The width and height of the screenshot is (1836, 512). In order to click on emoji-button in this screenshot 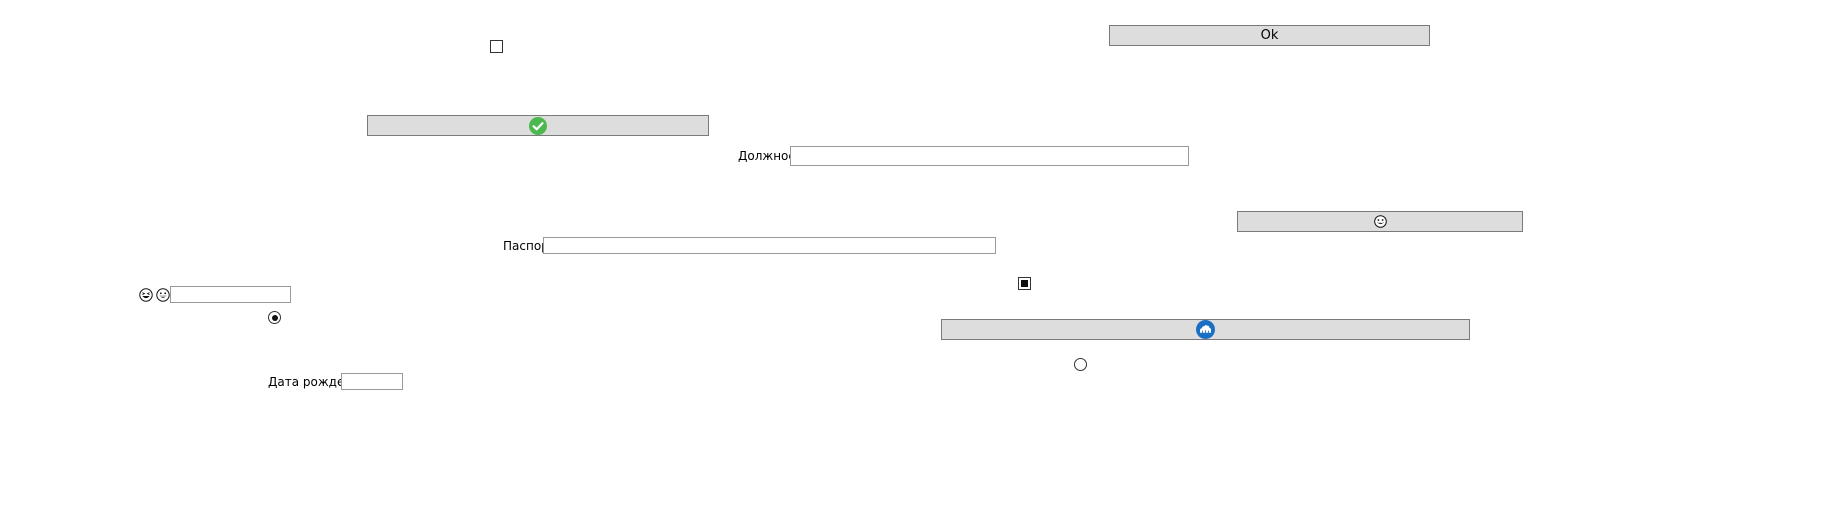, I will do `click(1380, 221)`.